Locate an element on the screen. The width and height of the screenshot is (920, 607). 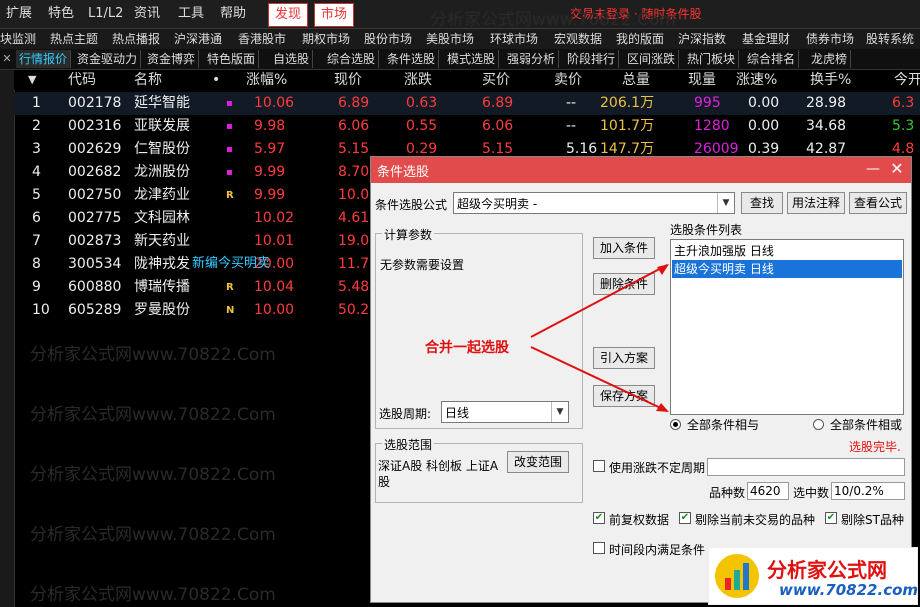
cell-mark: R is located at coordinates (230, 287).